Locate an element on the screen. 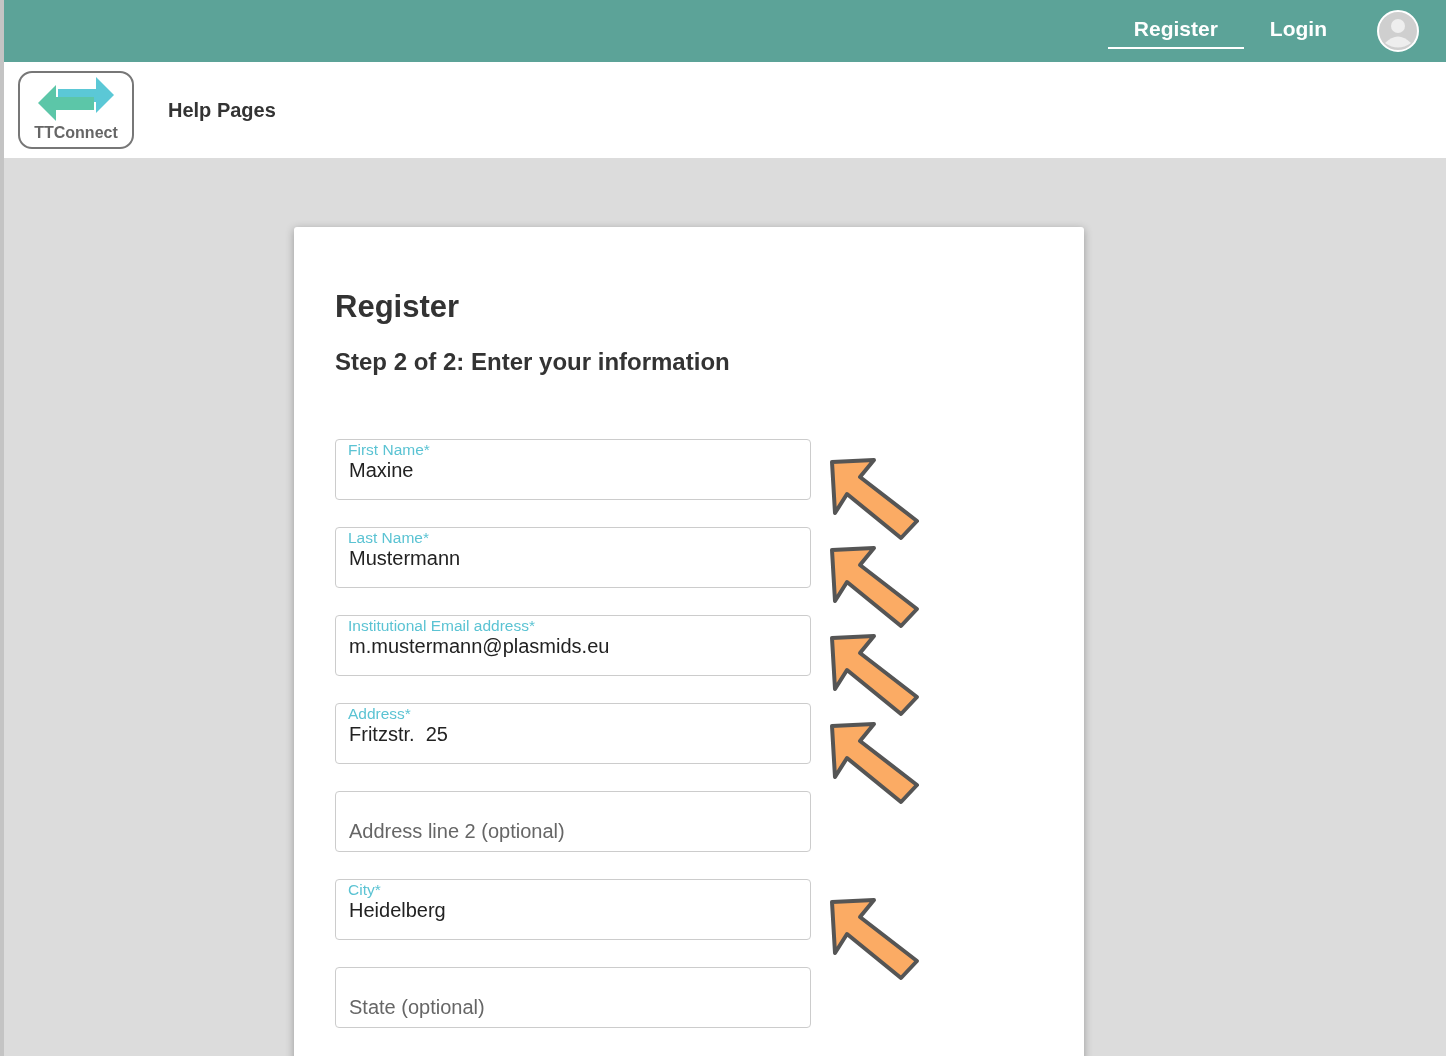 The height and width of the screenshot is (1056, 1446). logo: TTConnect is located at coordinates (76, 110).